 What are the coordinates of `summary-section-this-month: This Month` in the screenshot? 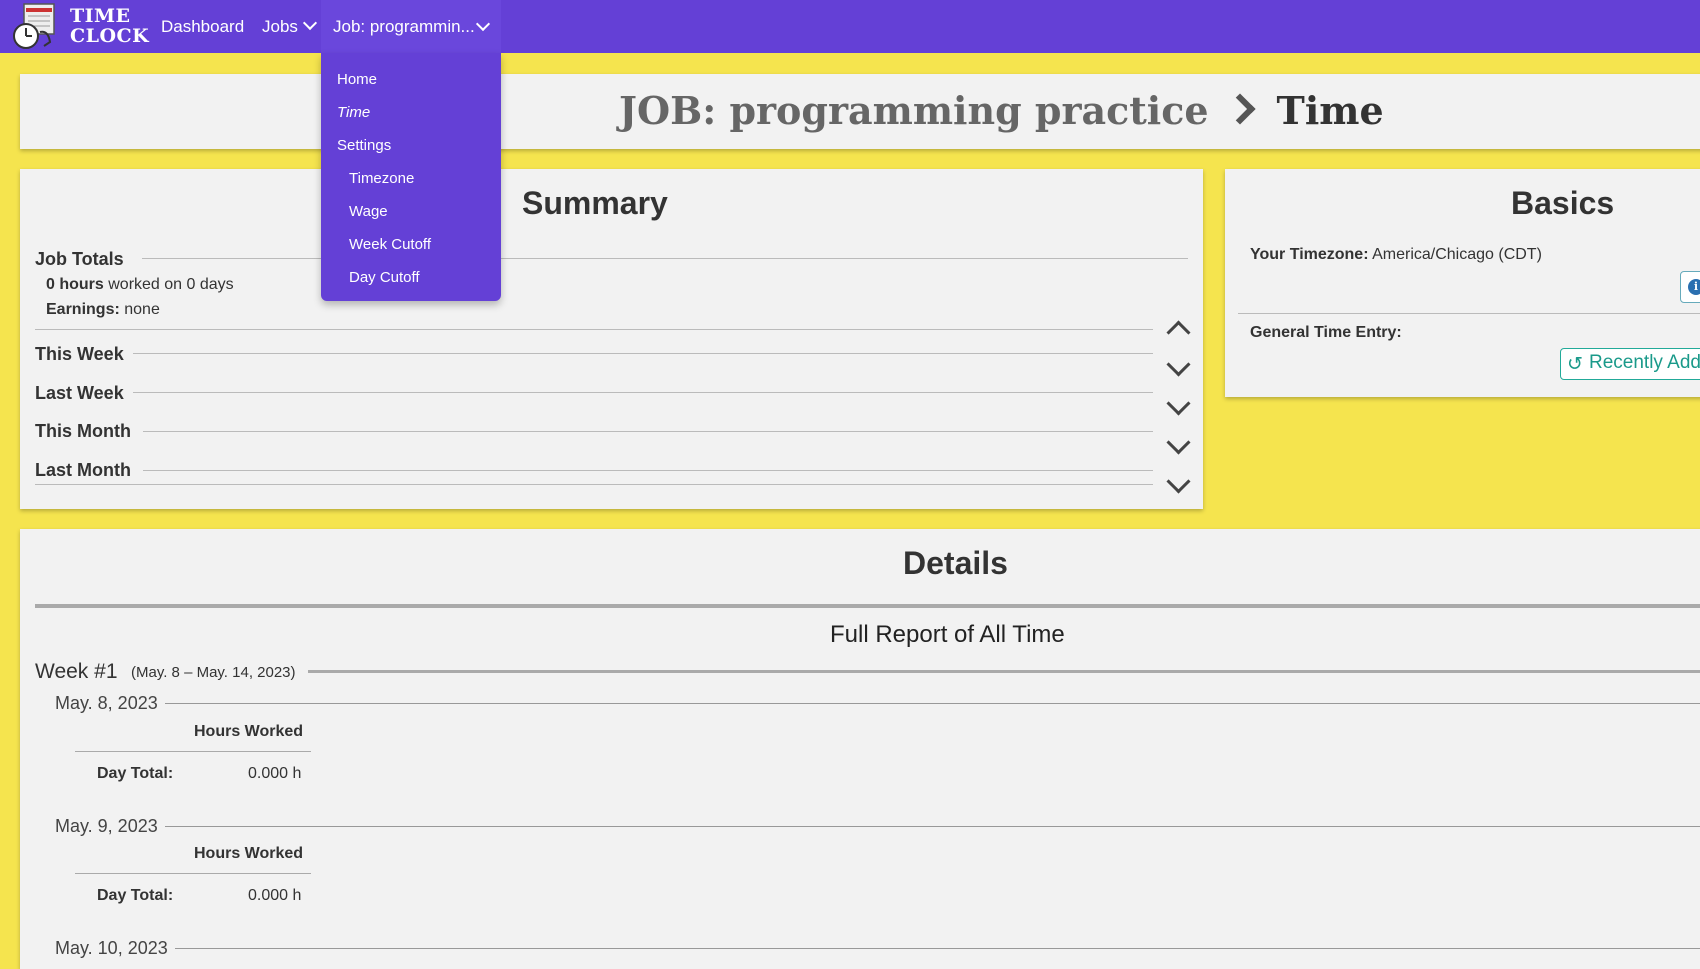 It's located at (83, 431).